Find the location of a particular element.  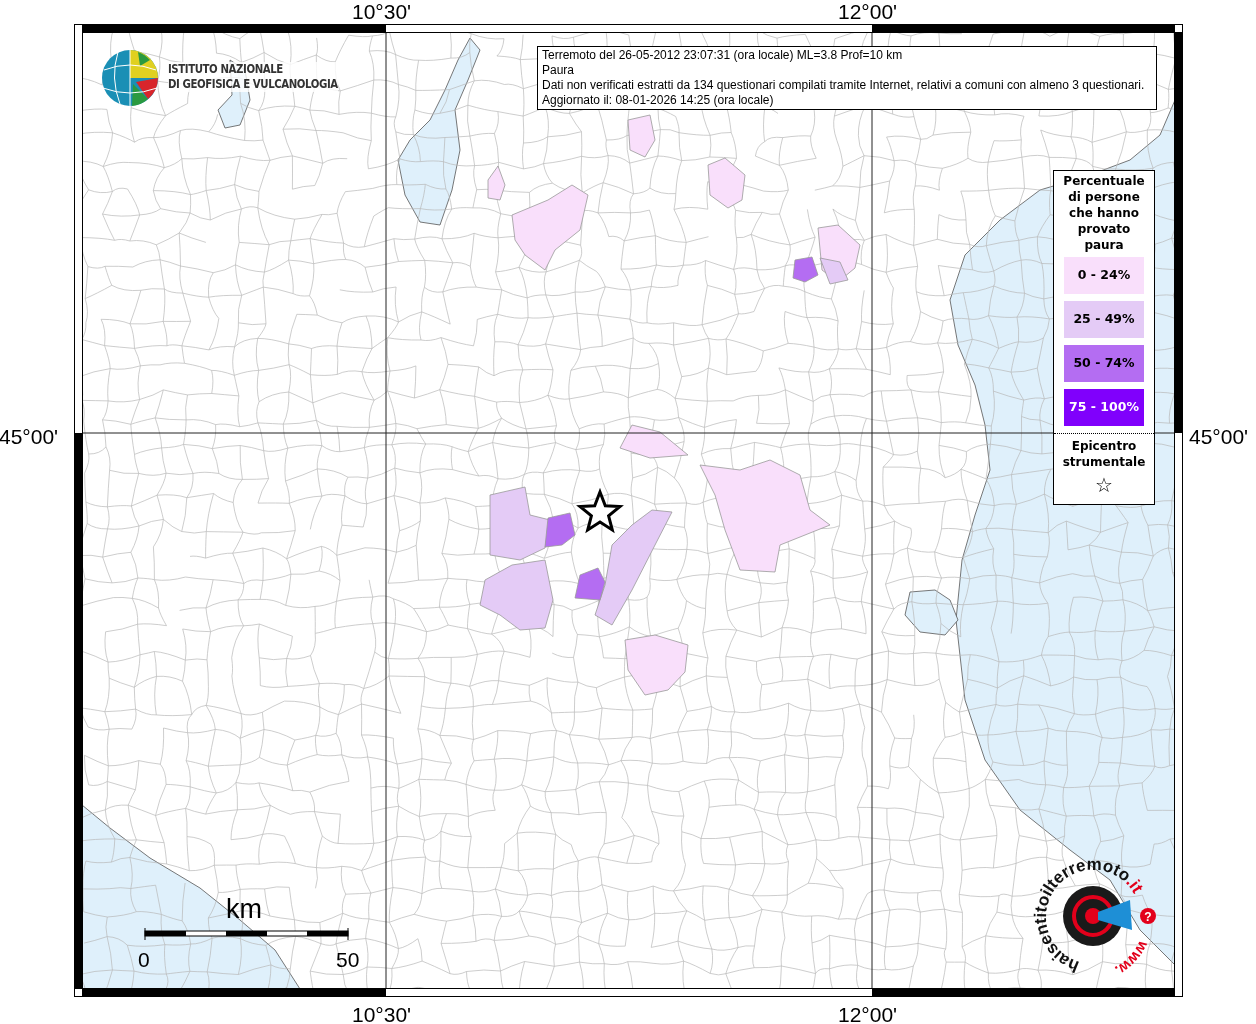

scale-tick-label: 50 is located at coordinates (348, 960).